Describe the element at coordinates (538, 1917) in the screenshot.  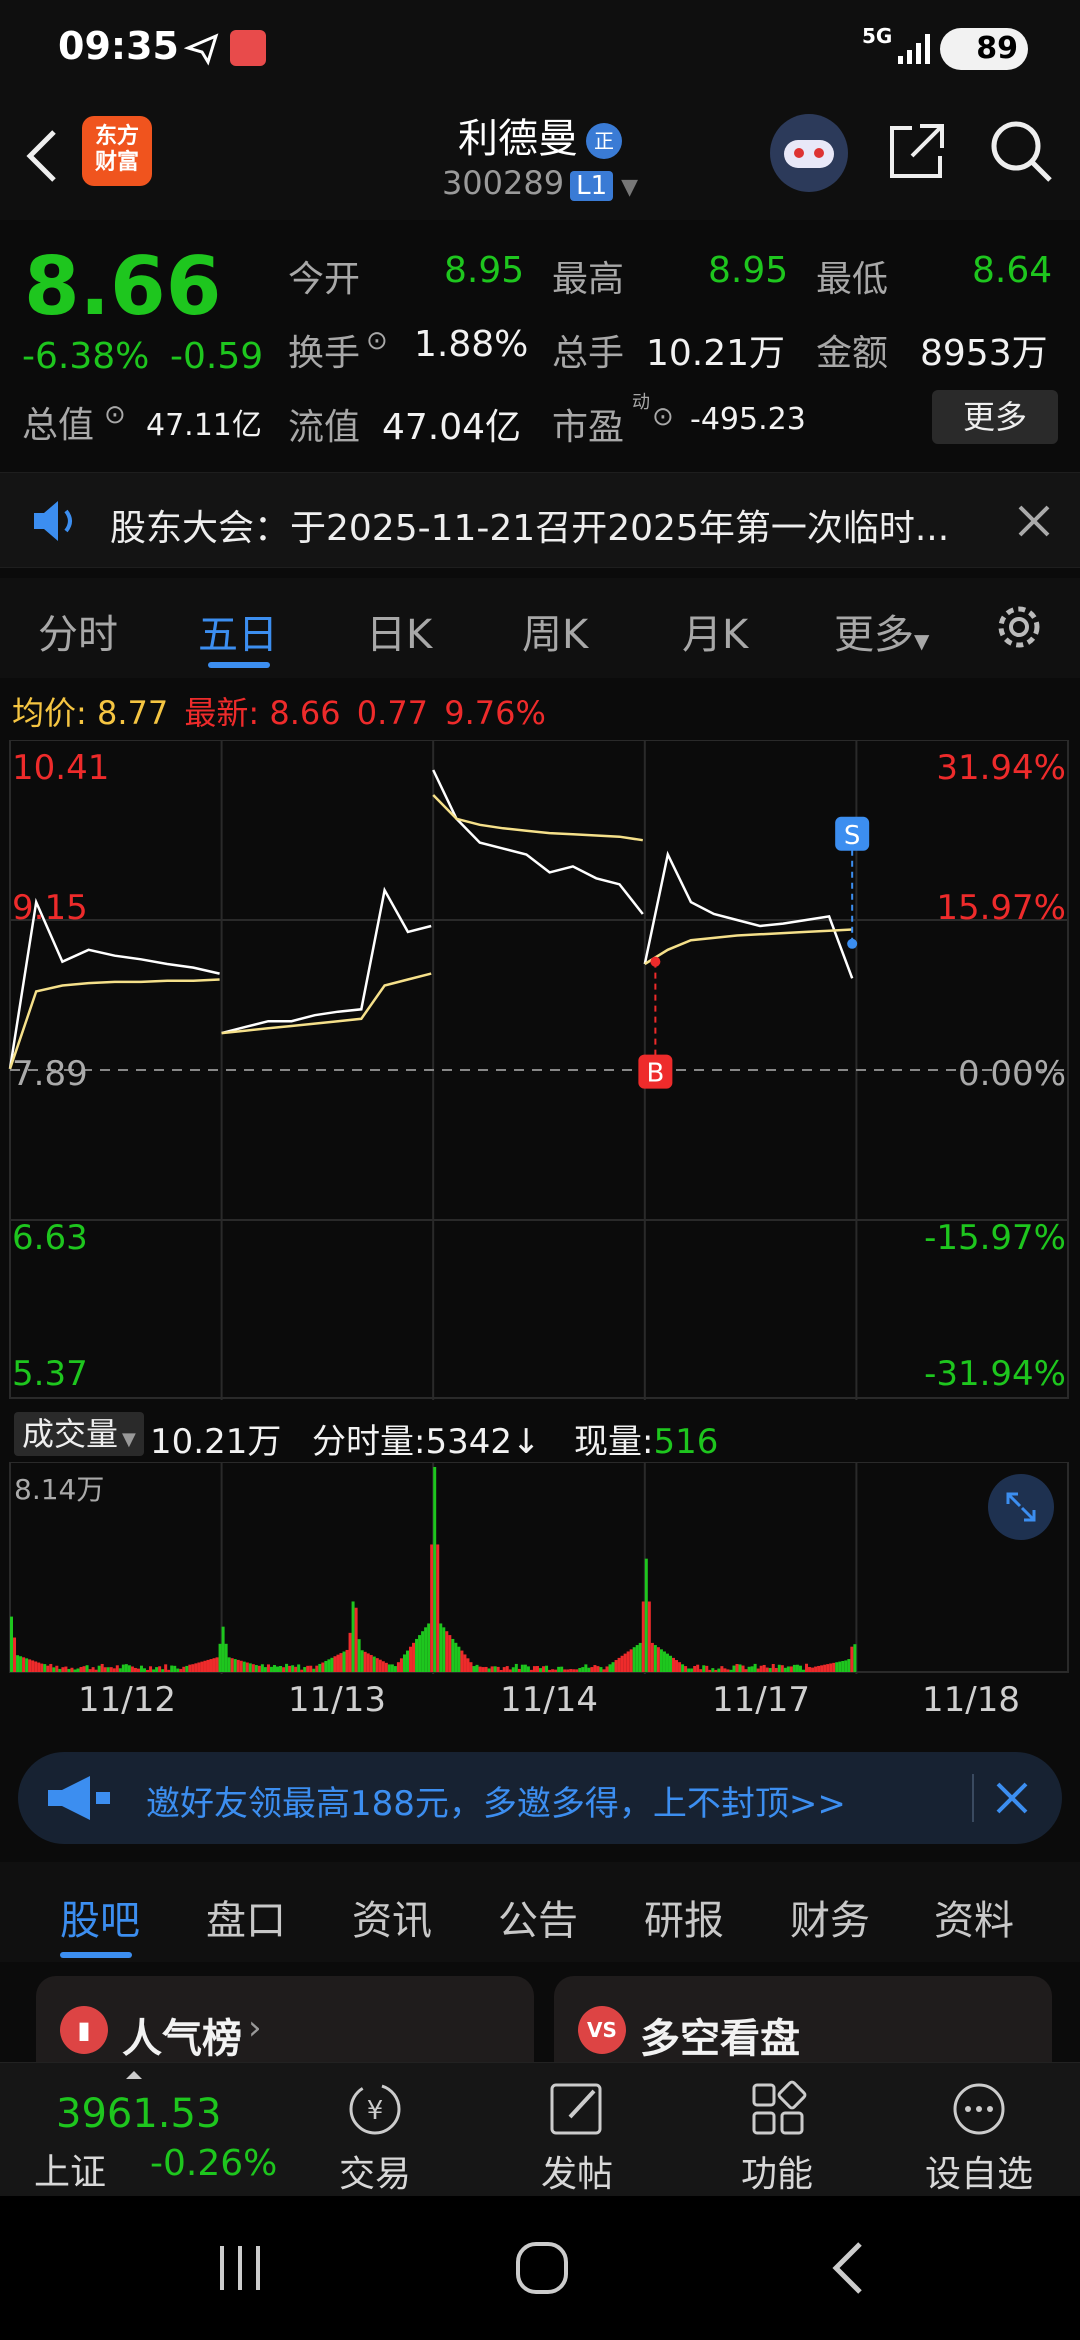
I see `tab-announcements: 公告` at that location.